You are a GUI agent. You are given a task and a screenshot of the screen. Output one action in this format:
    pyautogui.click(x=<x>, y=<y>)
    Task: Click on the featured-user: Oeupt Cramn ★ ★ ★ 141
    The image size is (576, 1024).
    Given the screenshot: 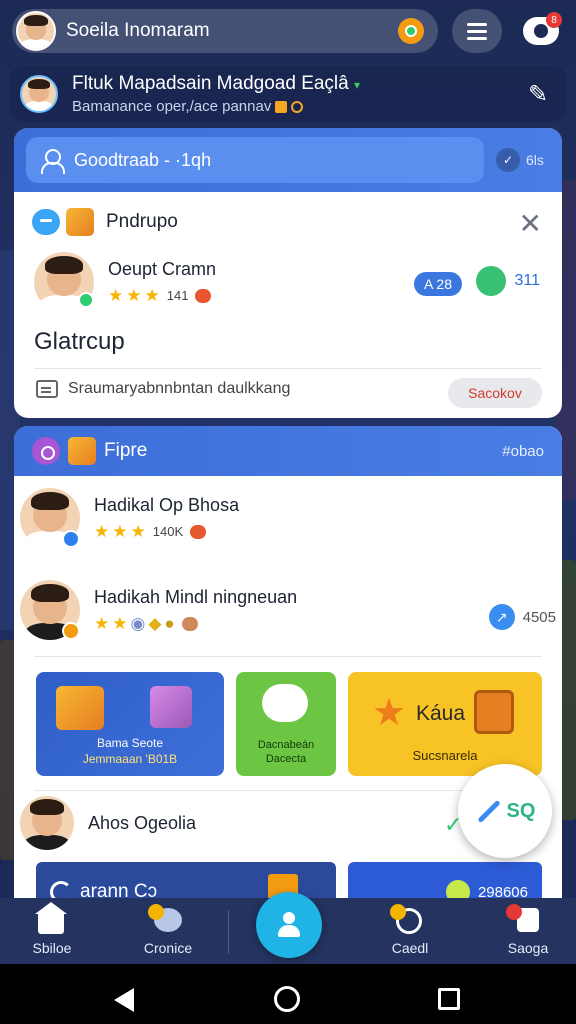 What is the action you would take?
    pyautogui.click(x=125, y=282)
    